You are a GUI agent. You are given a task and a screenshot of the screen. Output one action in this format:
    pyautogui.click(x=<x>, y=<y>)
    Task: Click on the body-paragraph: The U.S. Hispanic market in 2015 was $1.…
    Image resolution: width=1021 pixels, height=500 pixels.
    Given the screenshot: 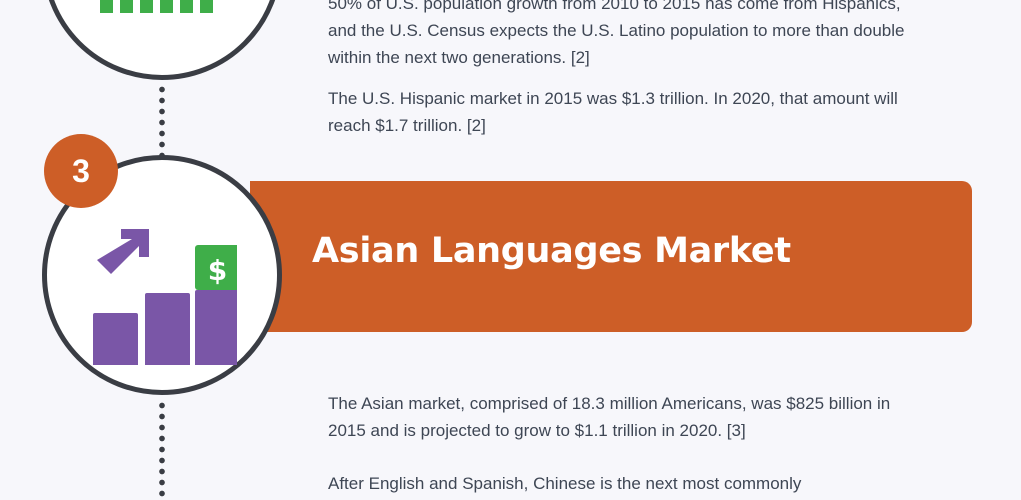 What is the action you would take?
    pyautogui.click(x=613, y=112)
    